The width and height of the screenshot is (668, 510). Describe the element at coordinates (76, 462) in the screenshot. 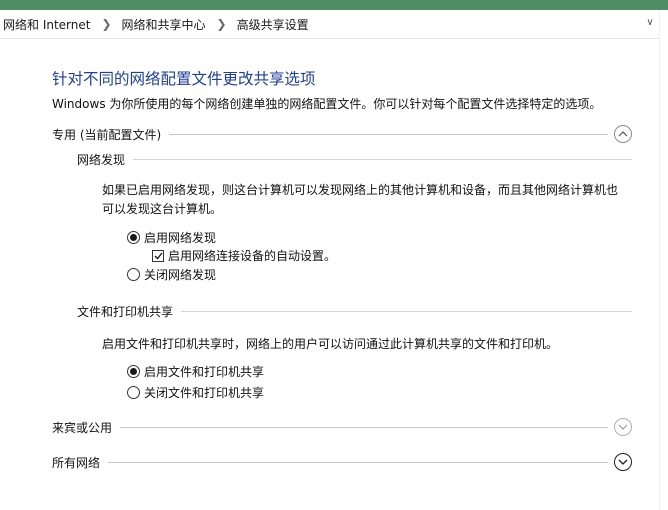

I see `profile-all-networks-label: 所有网络` at that location.